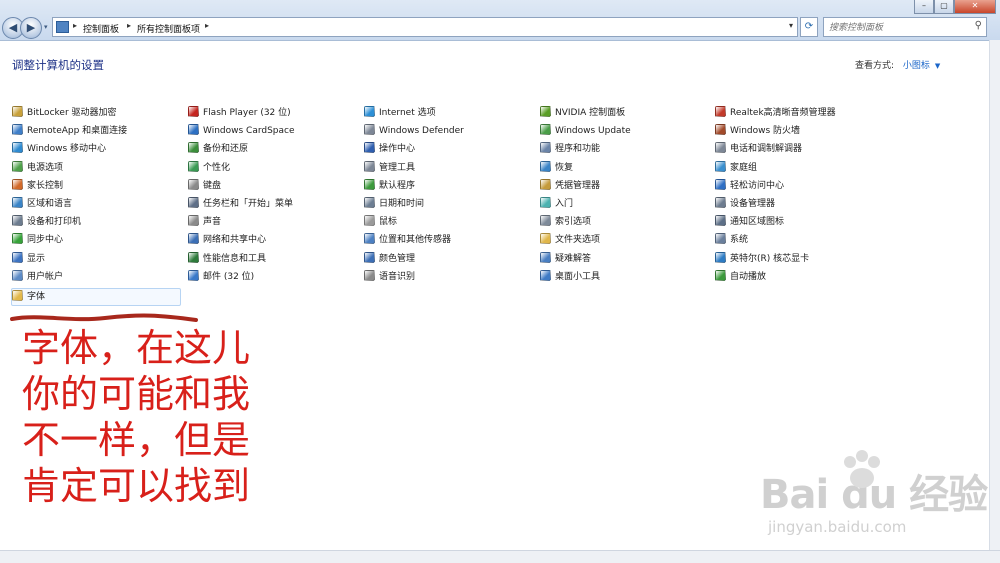  I want to click on control-panel-item: 疑难解答, so click(565, 259).